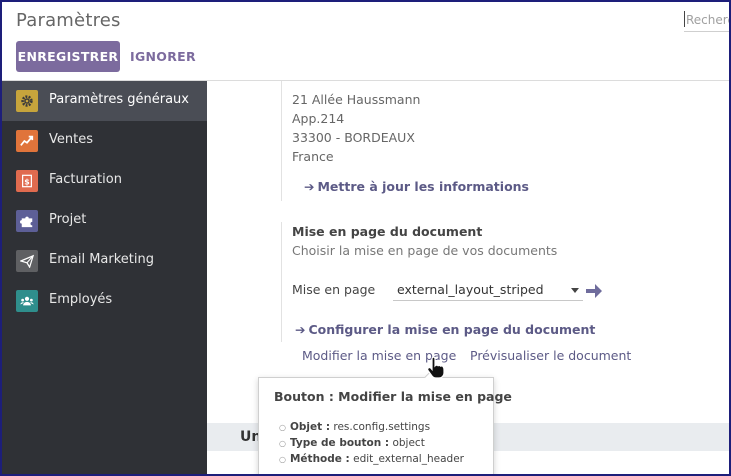 This screenshot has width=731, height=476. I want to click on configure-layout-link: ➔ Configurer la mise en page du document, so click(445, 329).